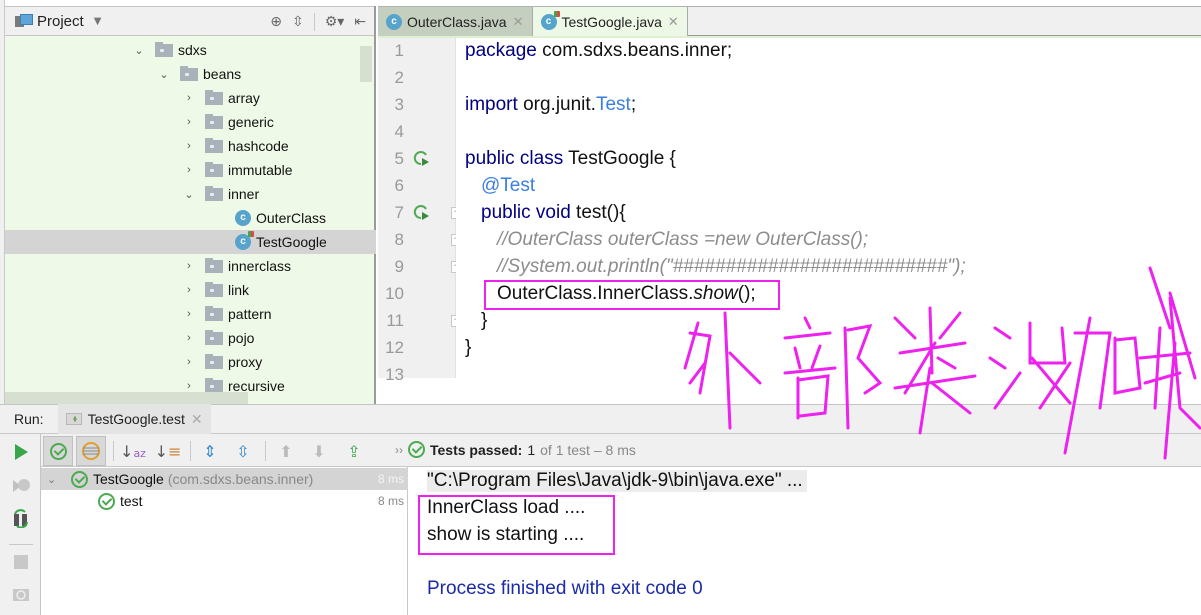 The image size is (1201, 615). What do you see at coordinates (192, 50) in the screenshot?
I see `tree-item-label: sdxs` at bounding box center [192, 50].